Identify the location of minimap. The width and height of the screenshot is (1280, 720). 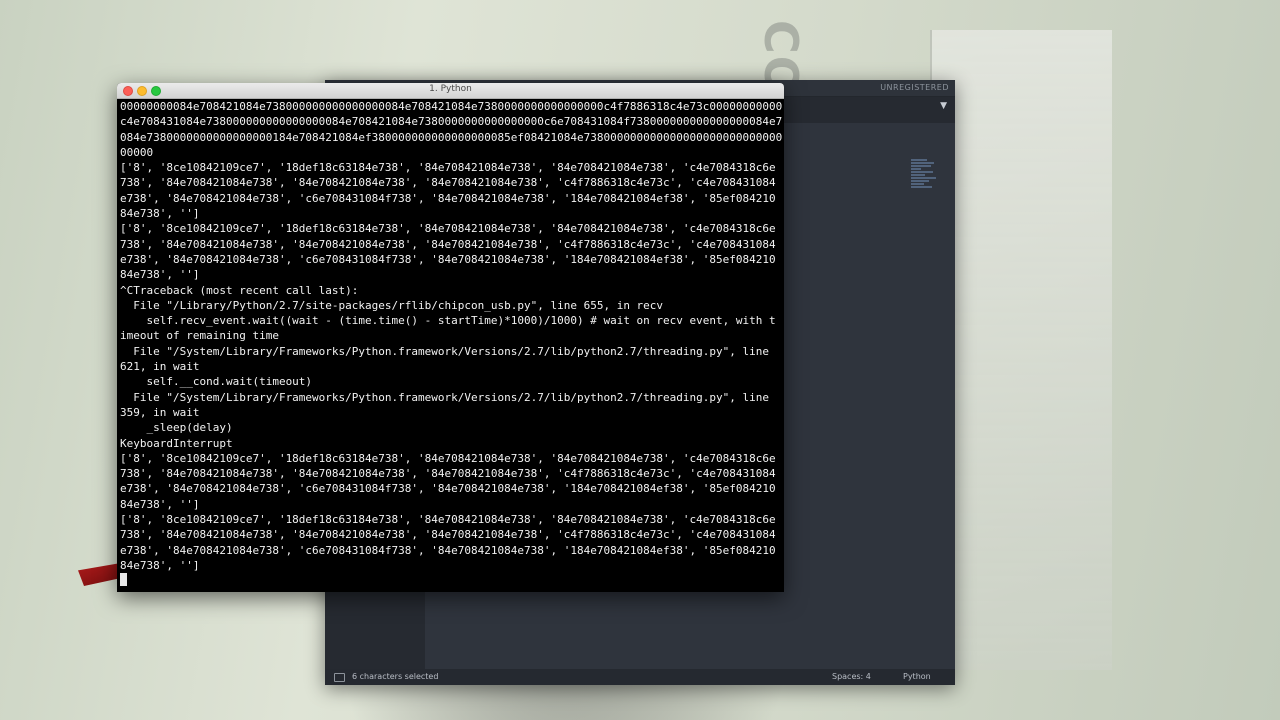
(924, 177).